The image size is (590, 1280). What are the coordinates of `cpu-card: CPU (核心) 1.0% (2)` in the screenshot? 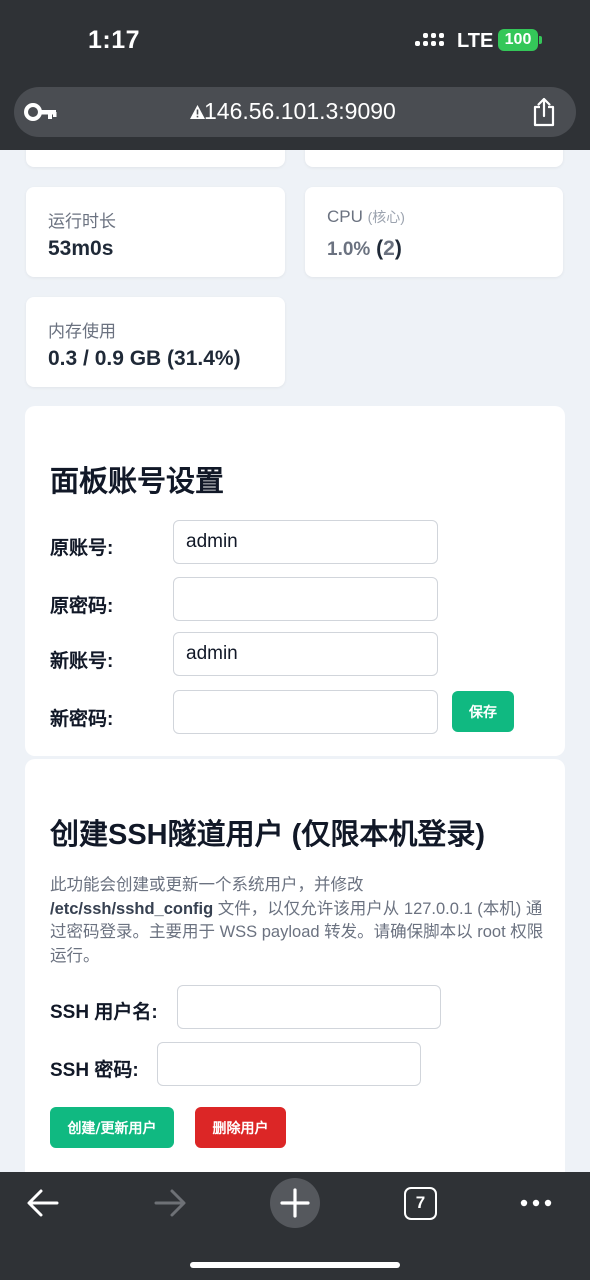 It's located at (434, 232).